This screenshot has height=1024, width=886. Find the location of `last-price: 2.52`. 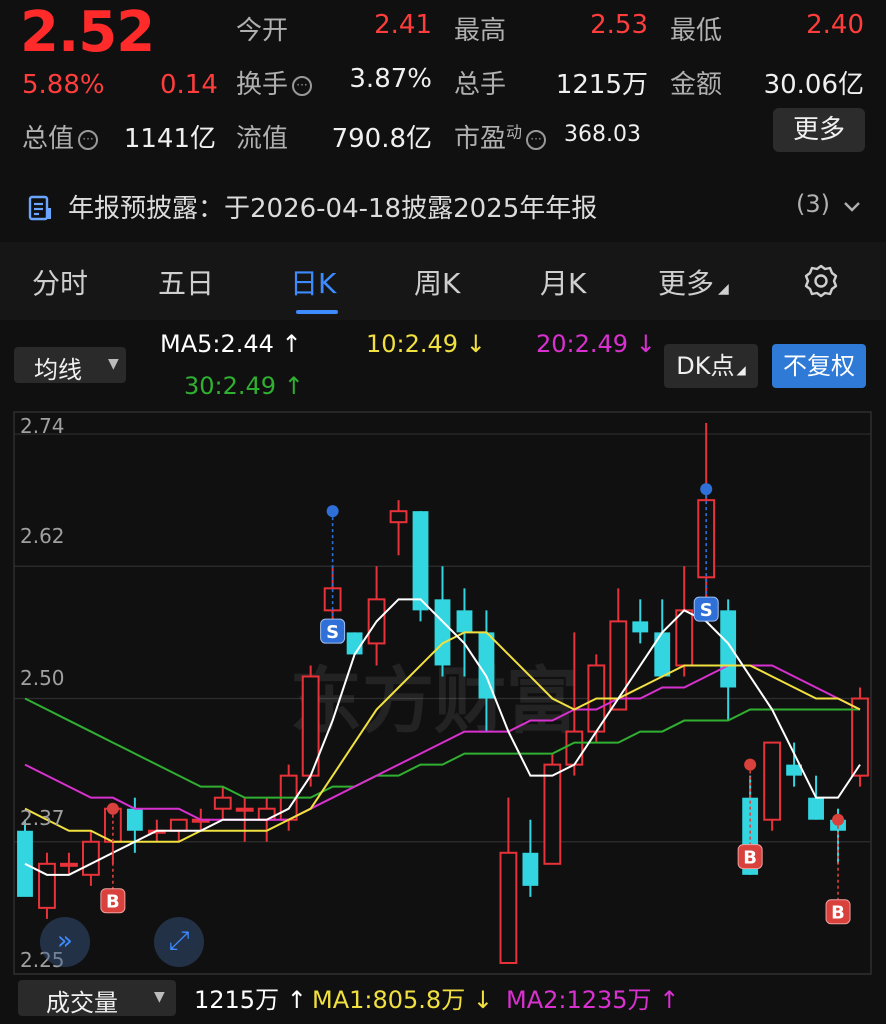

last-price: 2.52 is located at coordinates (87, 32).